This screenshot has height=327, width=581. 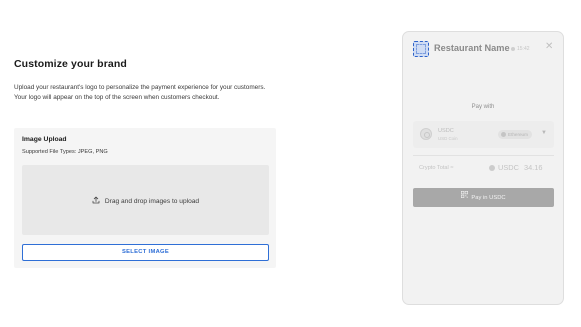 What do you see at coordinates (533, 167) in the screenshot?
I see `total-amount: 34.16` at bounding box center [533, 167].